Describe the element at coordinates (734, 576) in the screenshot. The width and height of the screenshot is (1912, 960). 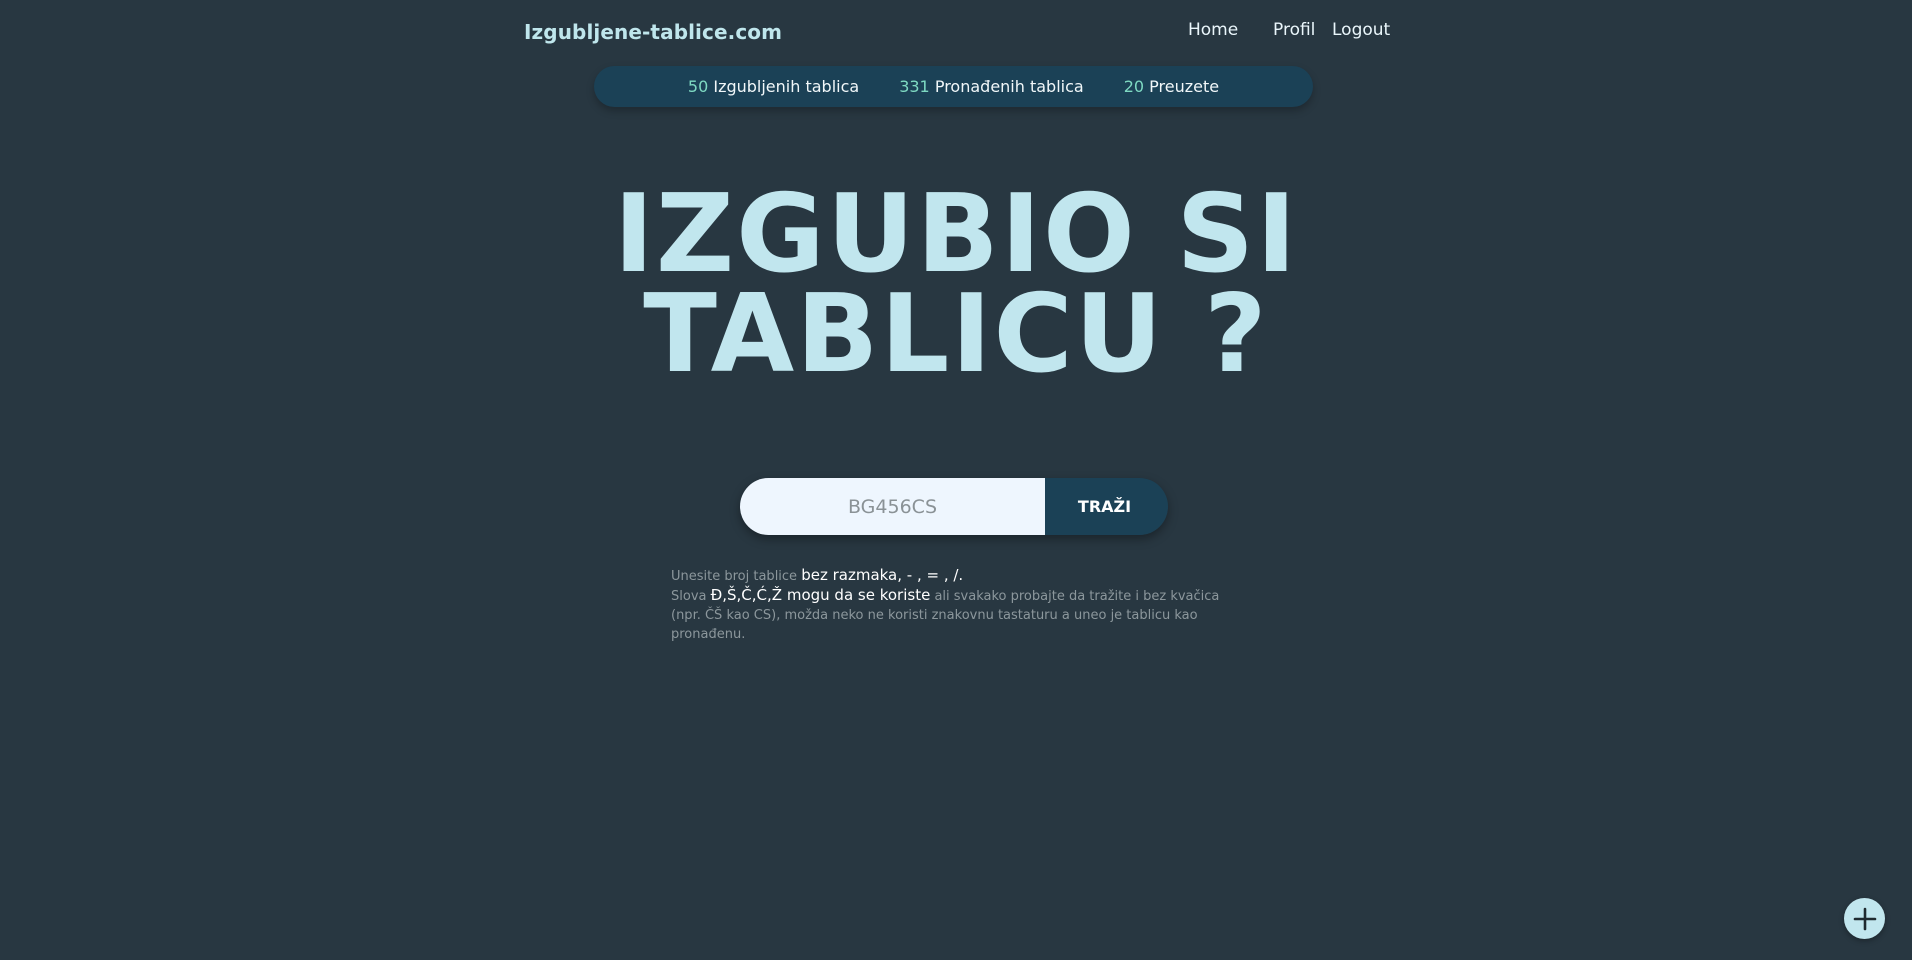
I see `help-line-1-muted: Unesite broj tablice` at that location.